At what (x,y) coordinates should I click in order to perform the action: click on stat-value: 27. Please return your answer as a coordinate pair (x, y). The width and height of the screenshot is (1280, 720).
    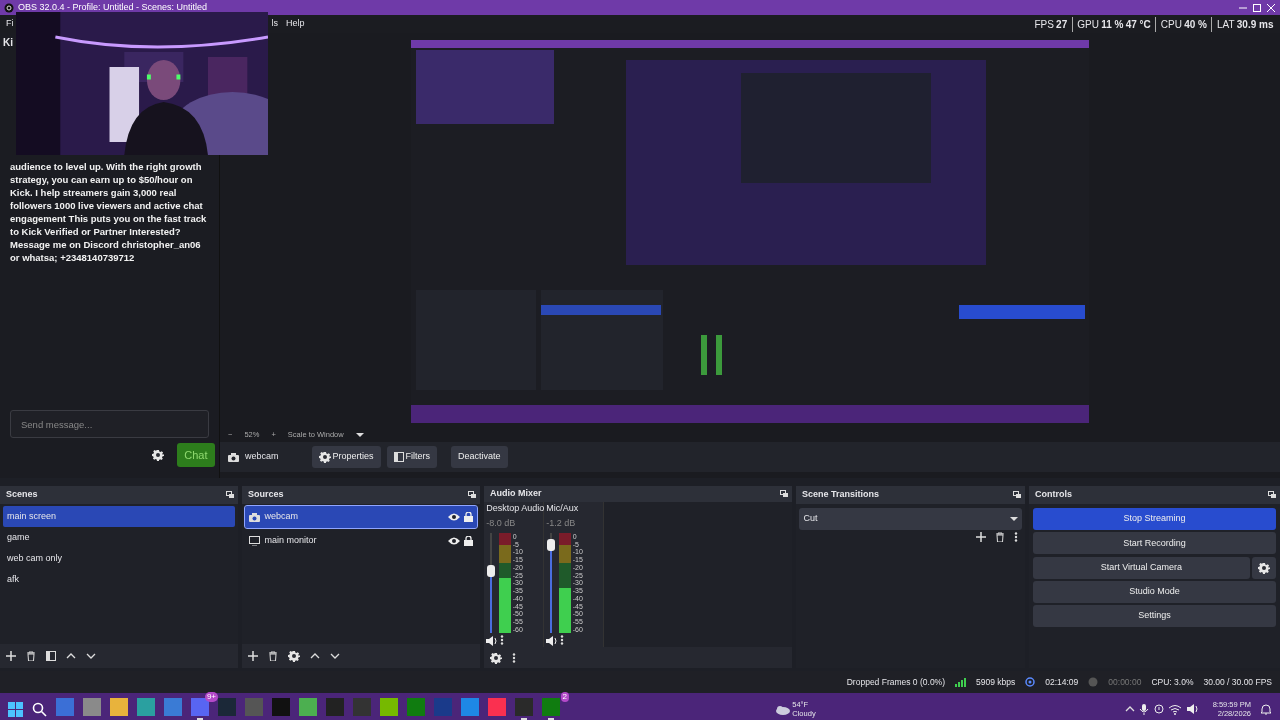
    Looking at the image, I should click on (1062, 24).